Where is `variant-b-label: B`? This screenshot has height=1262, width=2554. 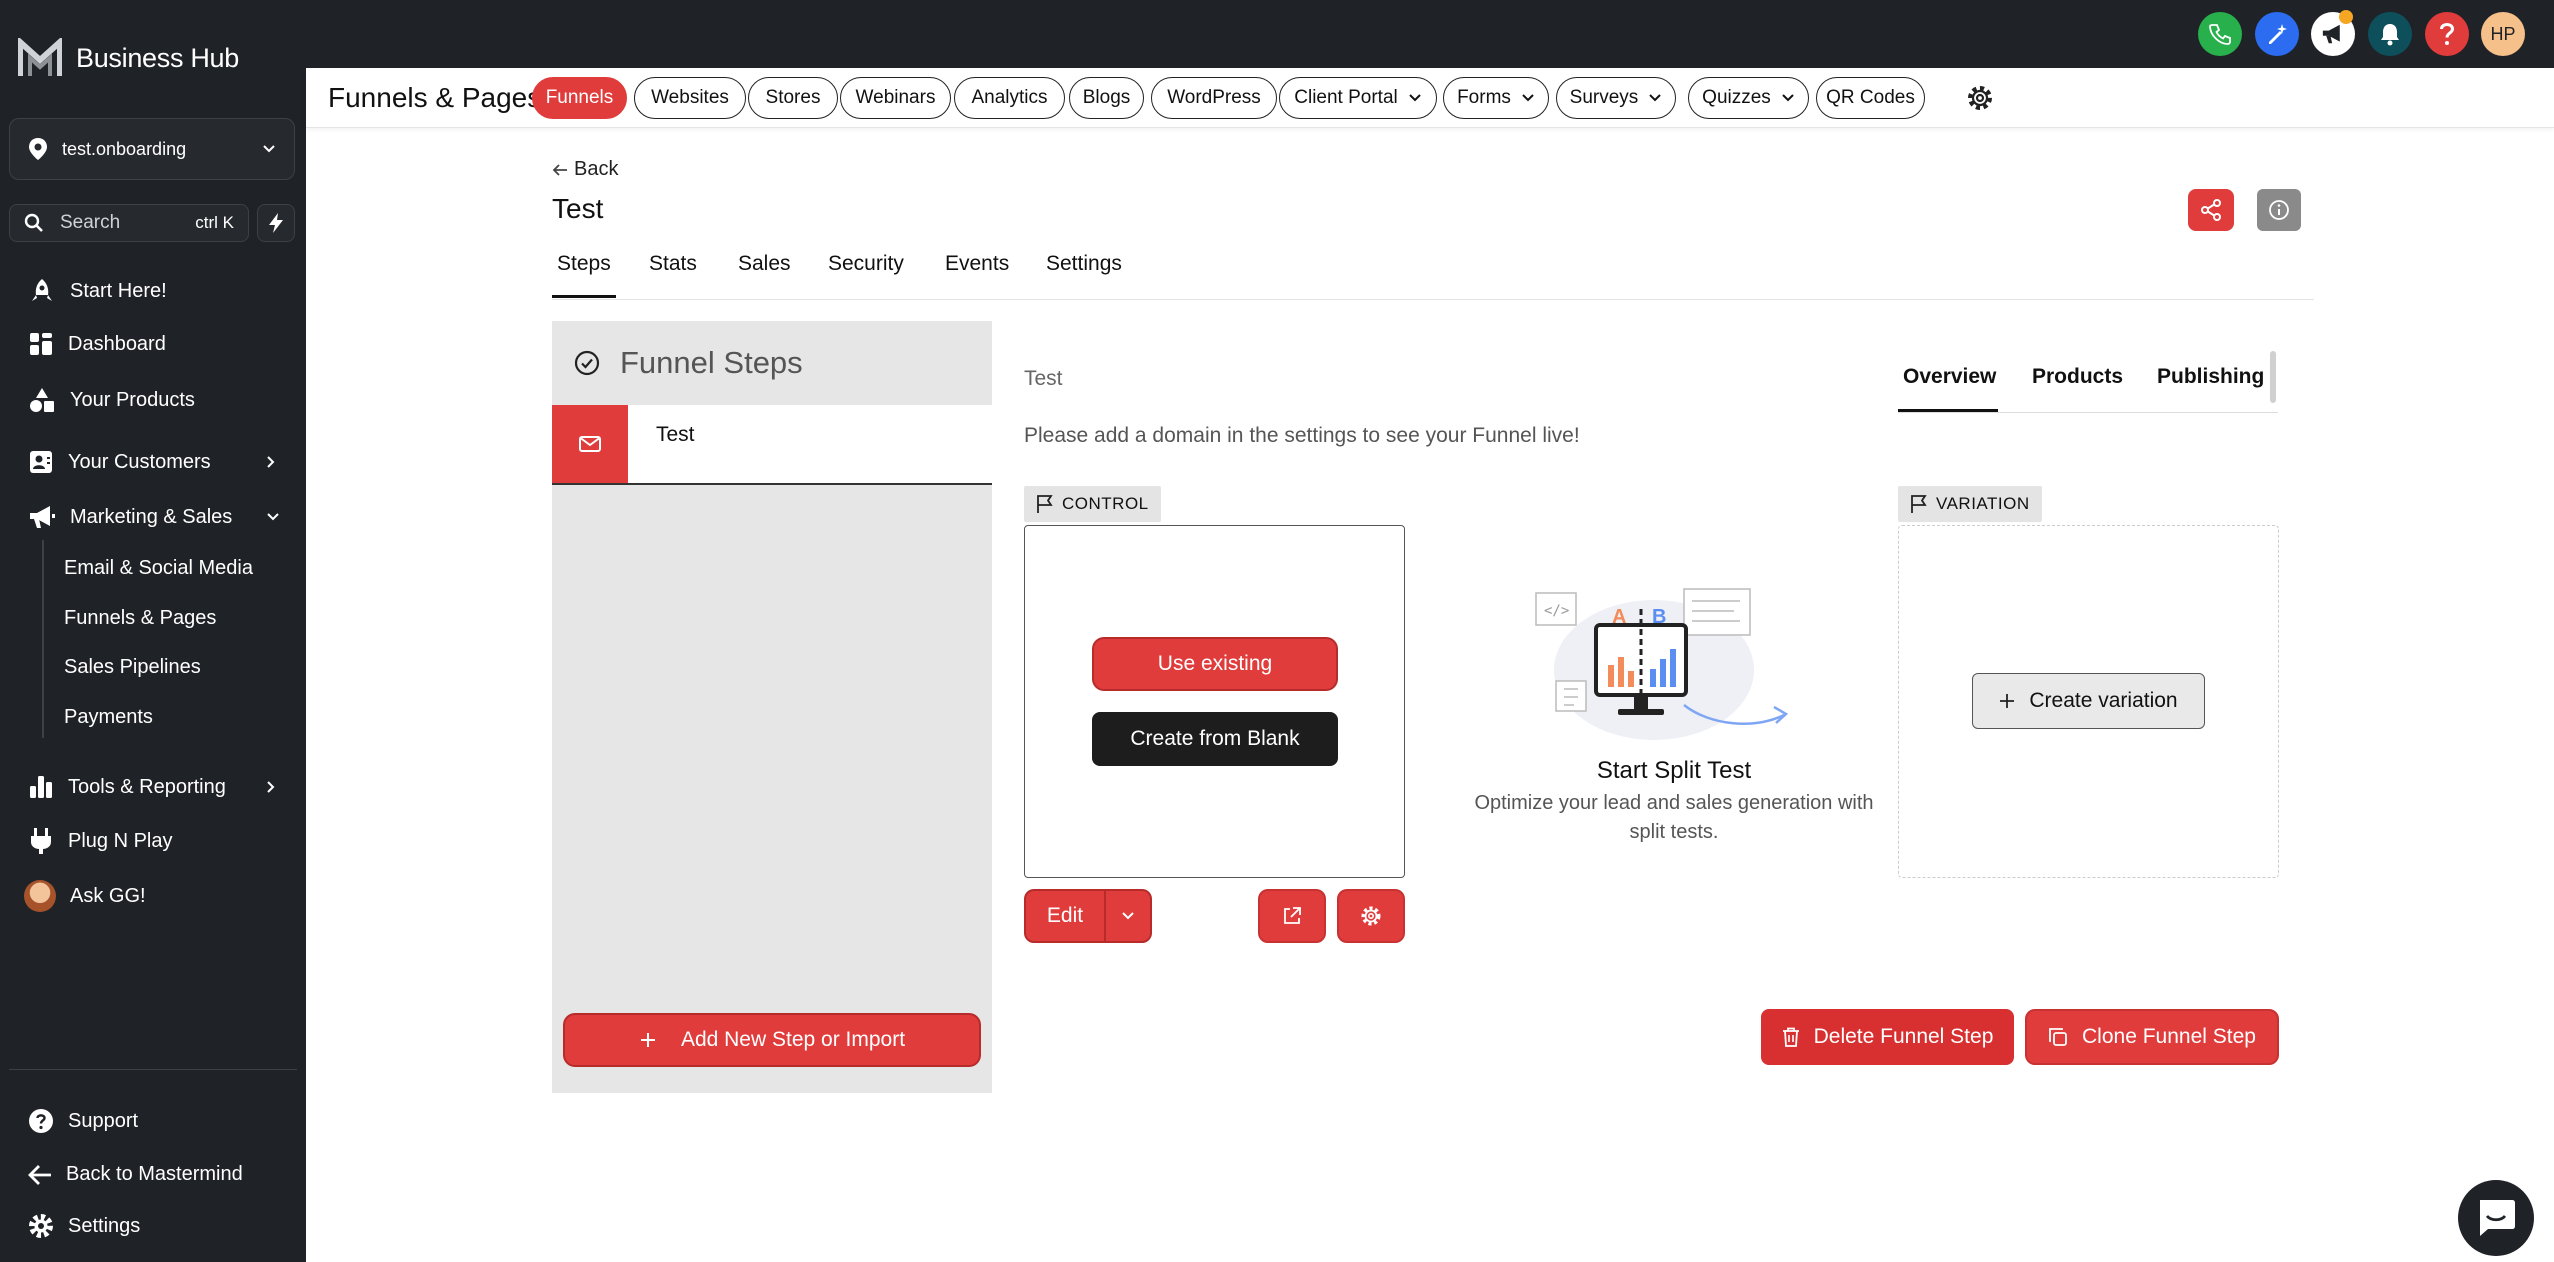 variant-b-label: B is located at coordinates (1659, 617).